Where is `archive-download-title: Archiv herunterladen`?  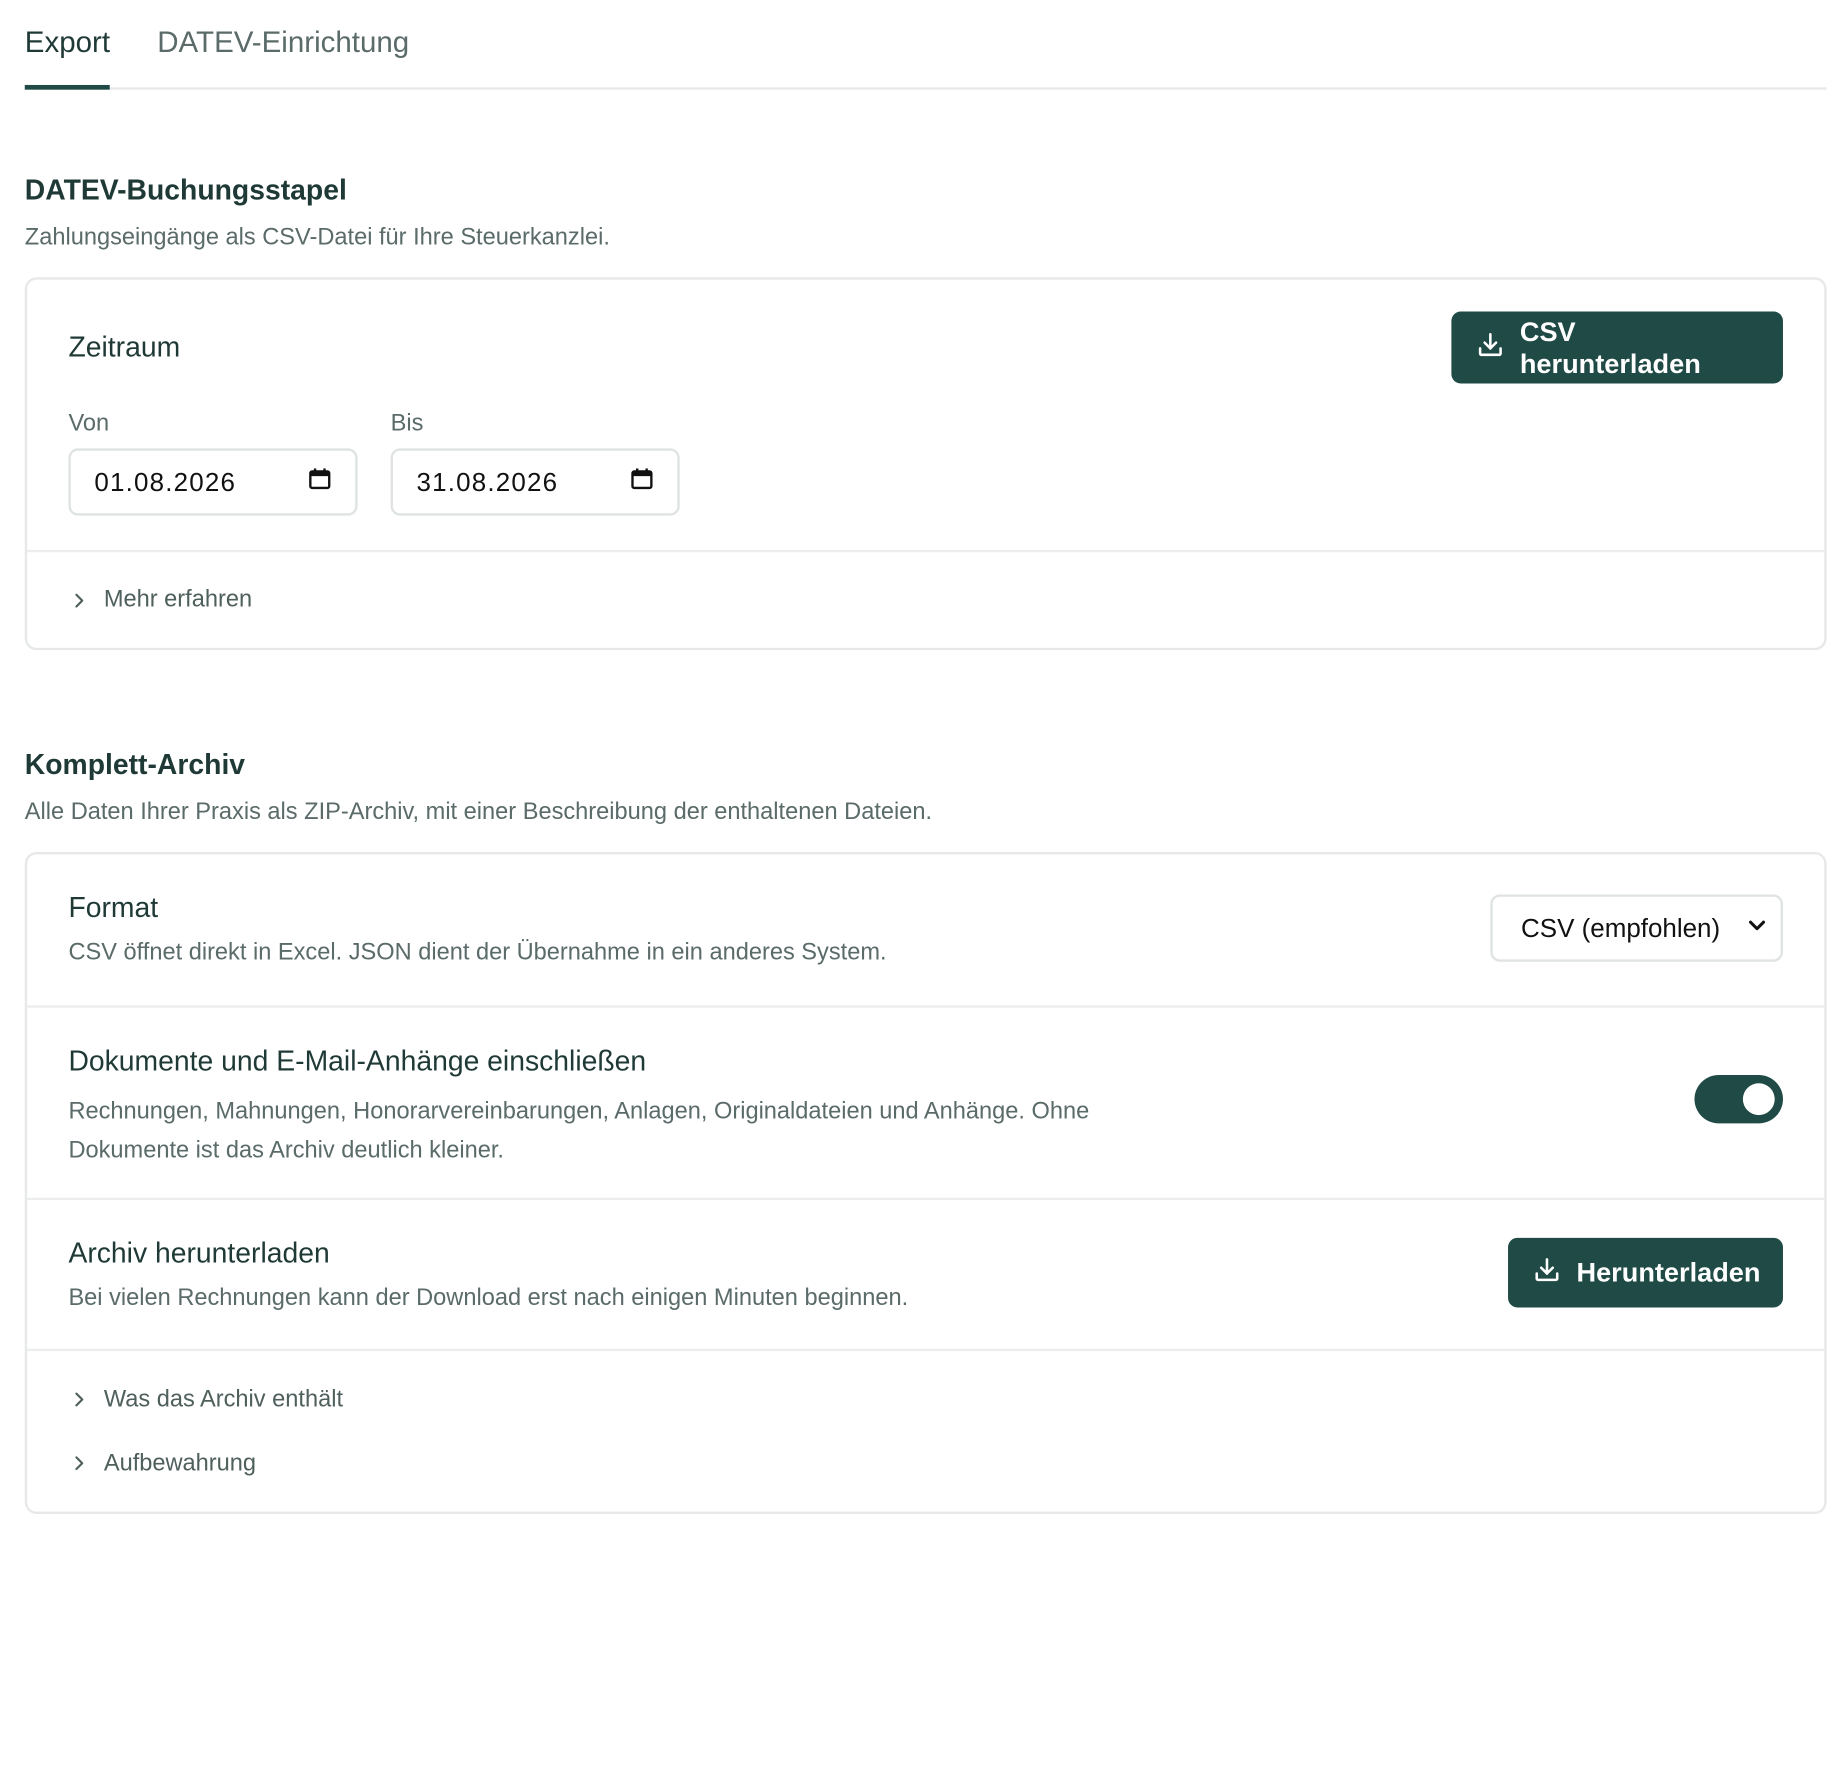 archive-download-title: Archiv herunterladen is located at coordinates (199, 1253).